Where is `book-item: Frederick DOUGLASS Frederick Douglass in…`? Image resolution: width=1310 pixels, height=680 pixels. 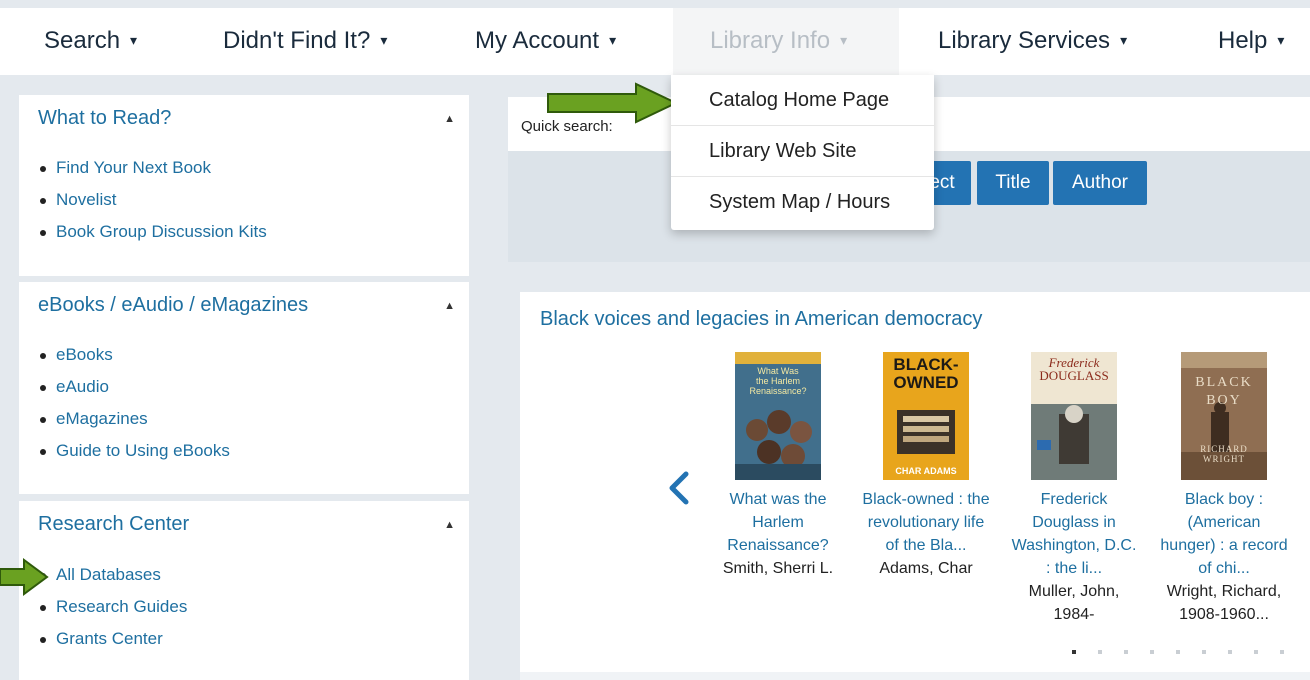
book-item: Frederick DOUGLASS Frederick Douglass in… is located at coordinates (1074, 489).